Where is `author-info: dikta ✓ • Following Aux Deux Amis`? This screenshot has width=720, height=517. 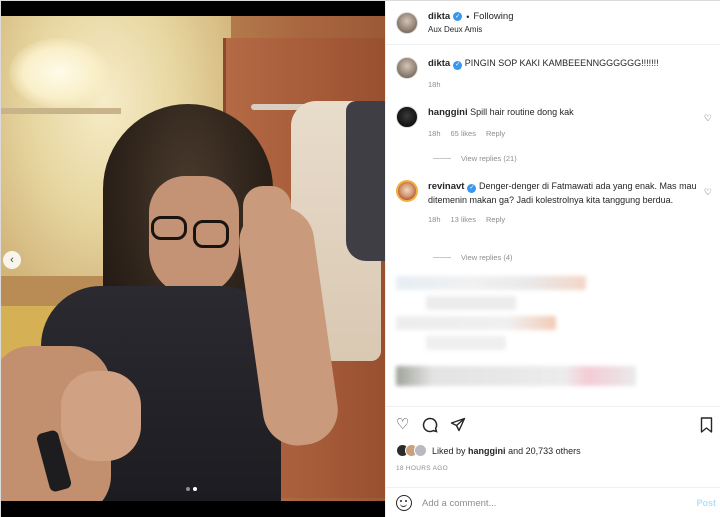
author-info: dikta ✓ • Following Aux Deux Amis is located at coordinates (470, 22).